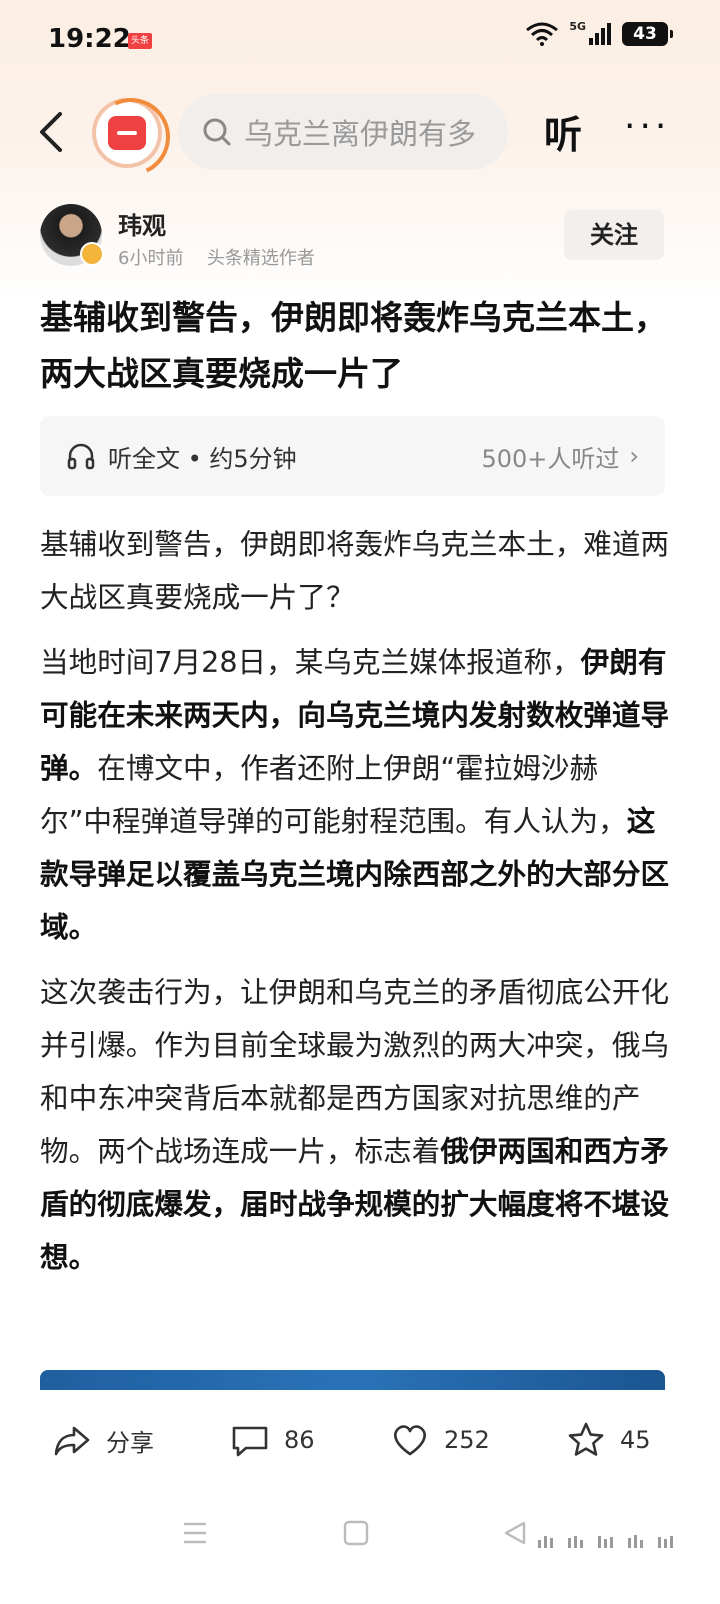  Describe the element at coordinates (92, 254) in the screenshot. I see `verified-badge-icon` at that location.